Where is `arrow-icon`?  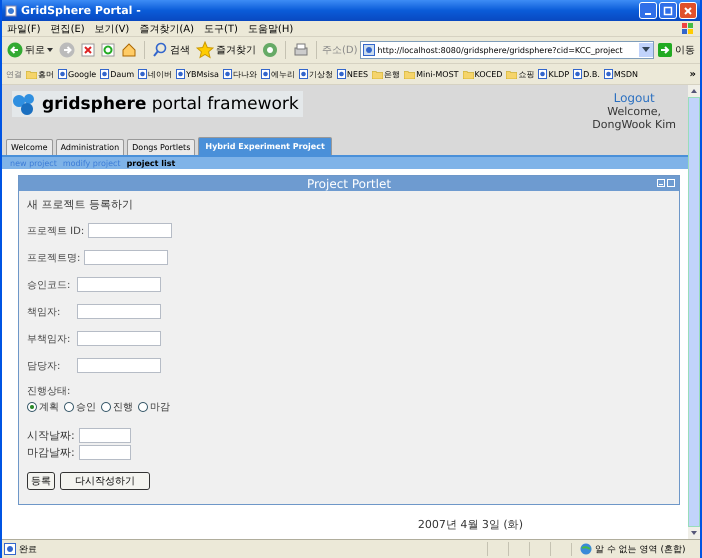 arrow-icon is located at coordinates (665, 50).